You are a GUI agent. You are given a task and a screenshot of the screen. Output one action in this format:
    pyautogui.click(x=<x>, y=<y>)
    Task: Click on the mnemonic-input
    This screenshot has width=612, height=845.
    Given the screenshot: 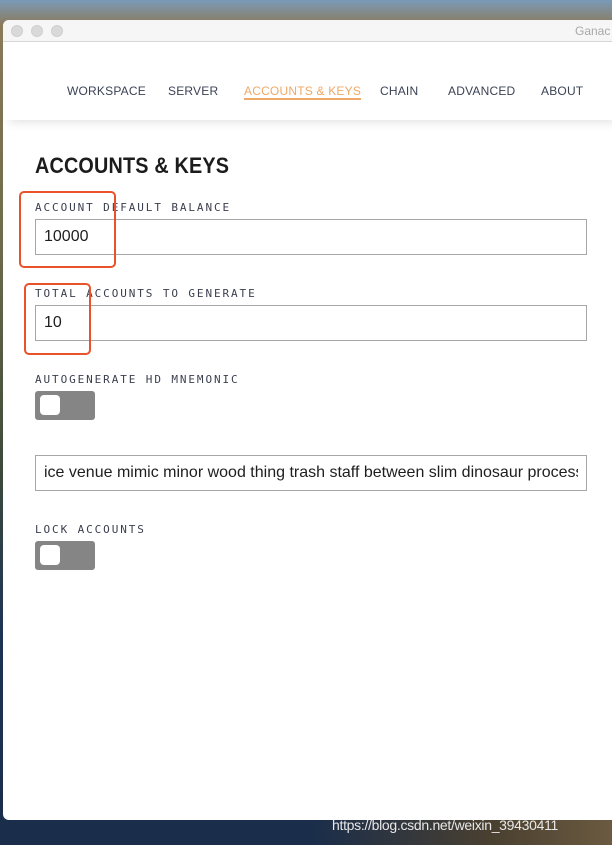 What is the action you would take?
    pyautogui.click(x=311, y=473)
    